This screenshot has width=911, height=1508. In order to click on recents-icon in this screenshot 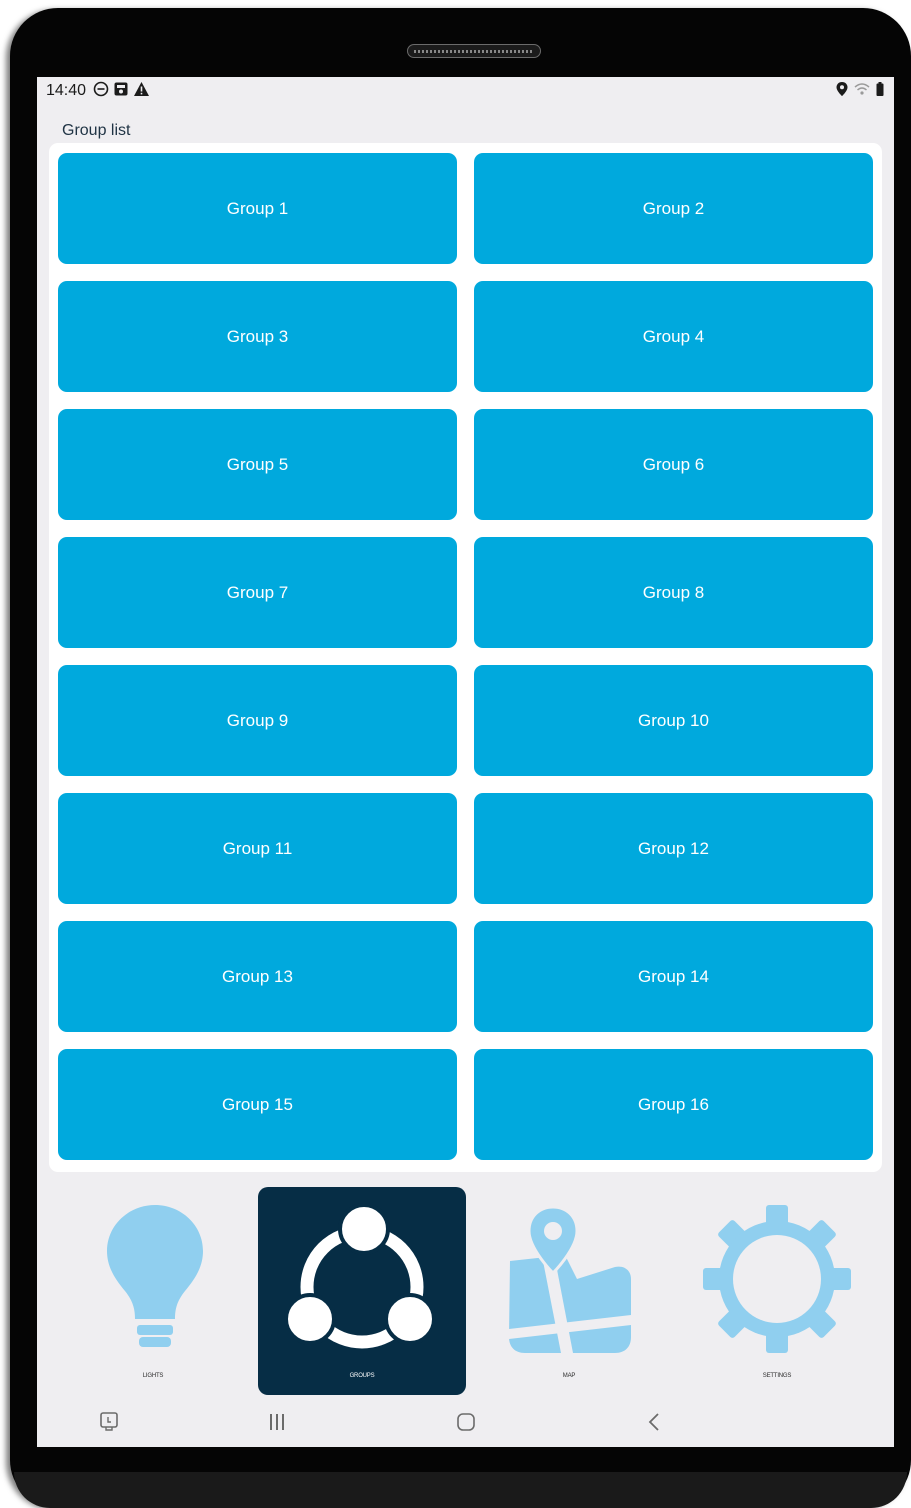, I will do `click(277, 1422)`.